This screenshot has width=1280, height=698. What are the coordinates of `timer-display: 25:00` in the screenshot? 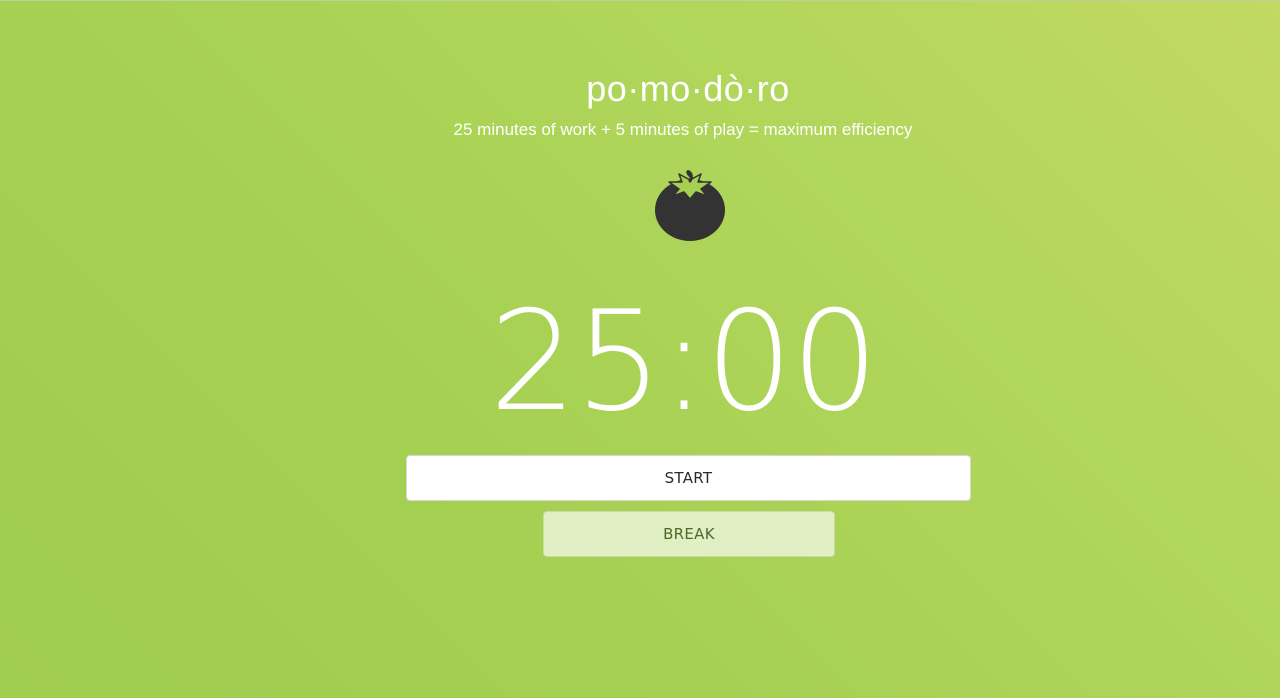 It's located at (684, 361).